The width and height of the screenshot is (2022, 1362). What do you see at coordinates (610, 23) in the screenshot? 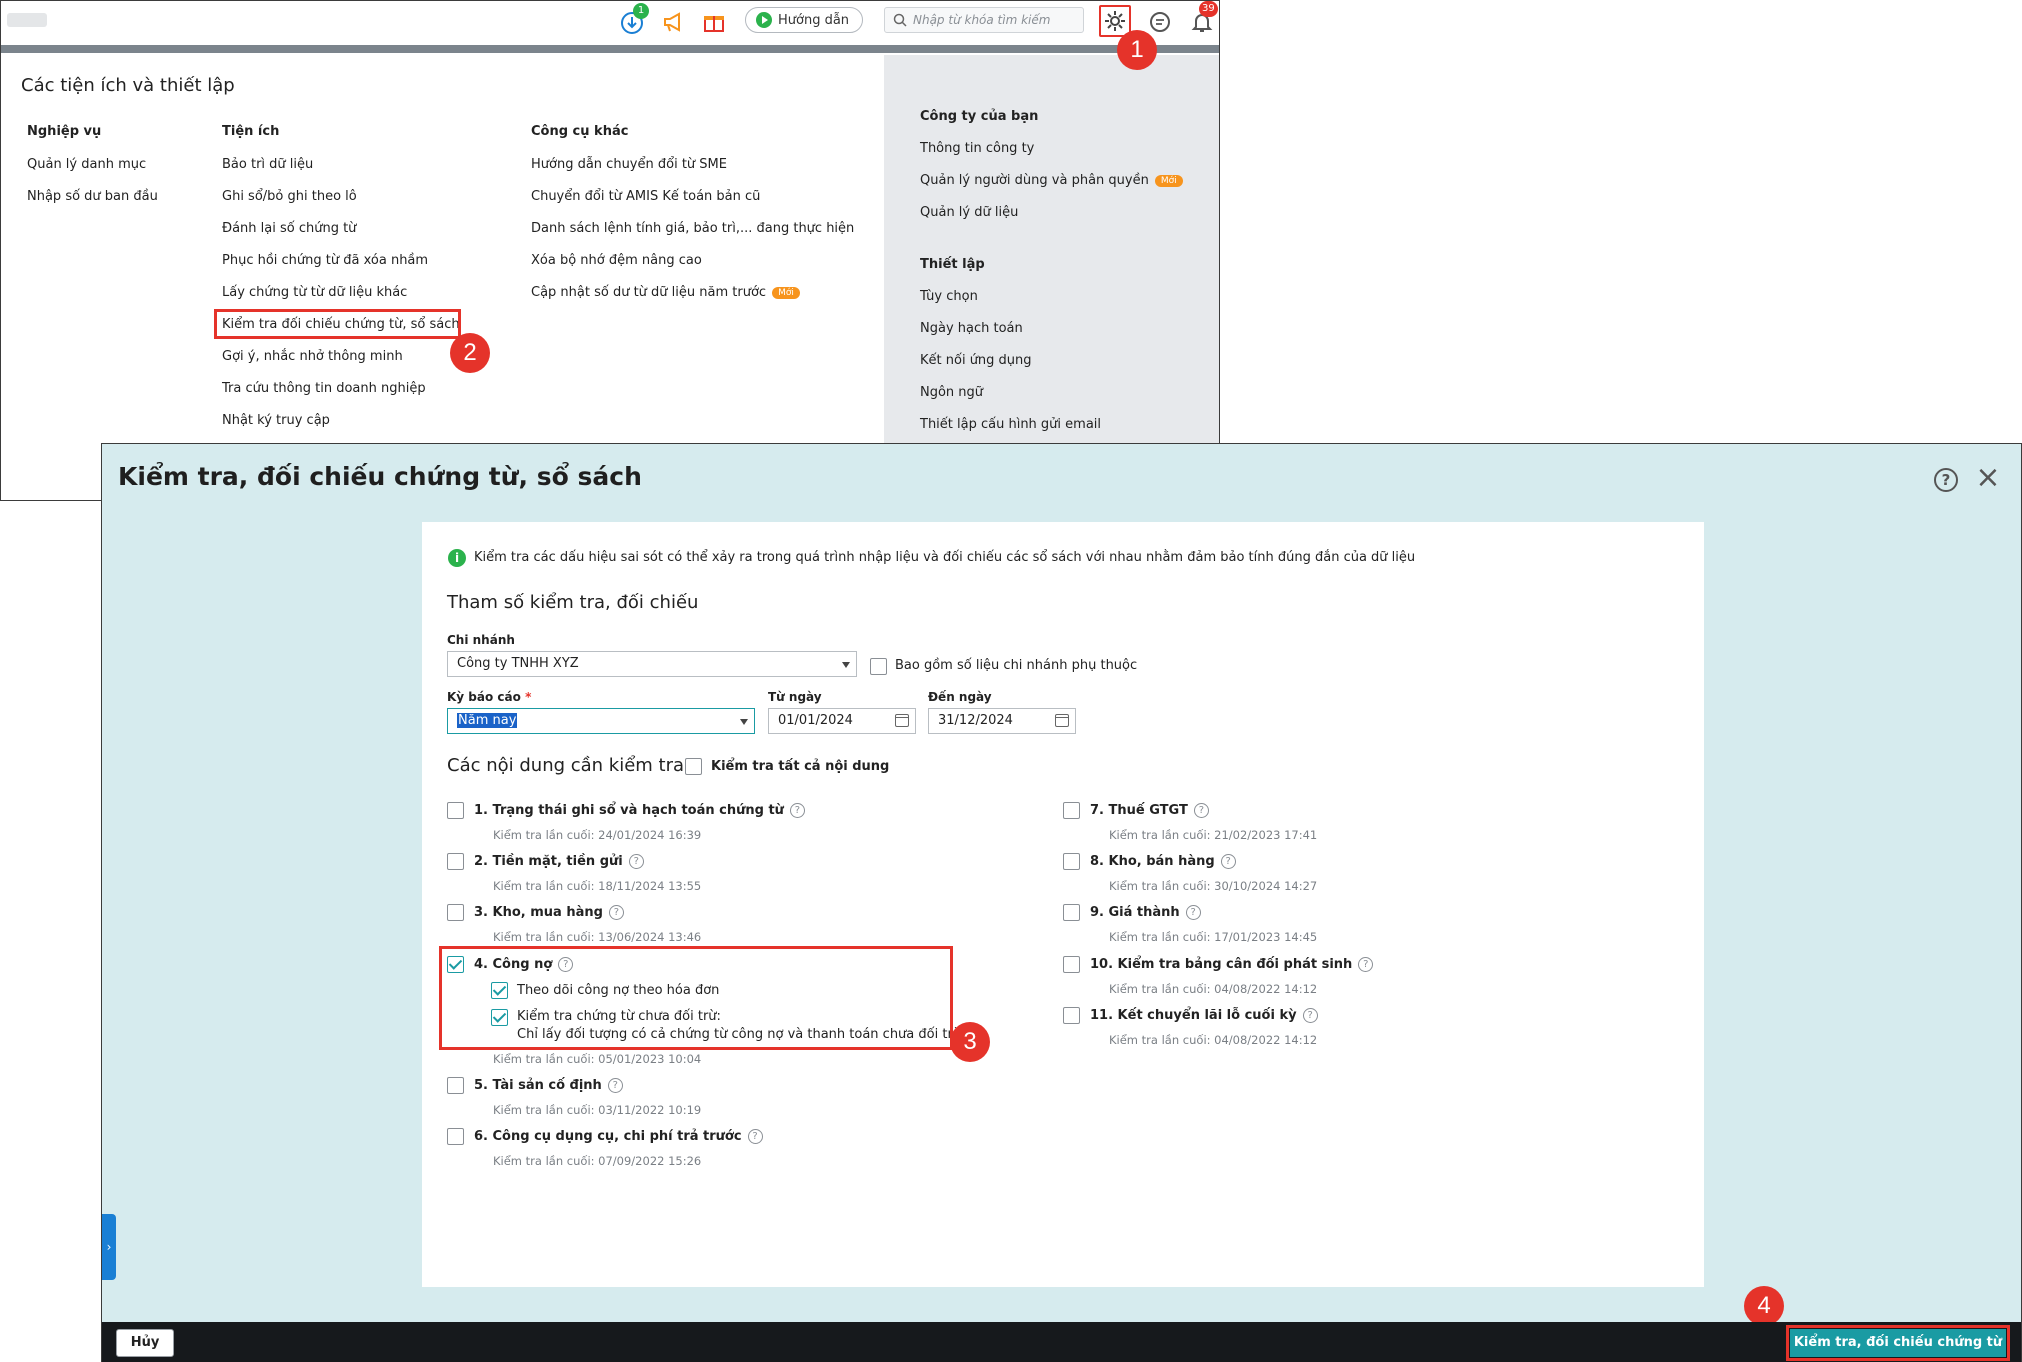
I see `top-toolbar: 1 Hướng dẫn Nhập từ khóa tìm kiếm 39` at bounding box center [610, 23].